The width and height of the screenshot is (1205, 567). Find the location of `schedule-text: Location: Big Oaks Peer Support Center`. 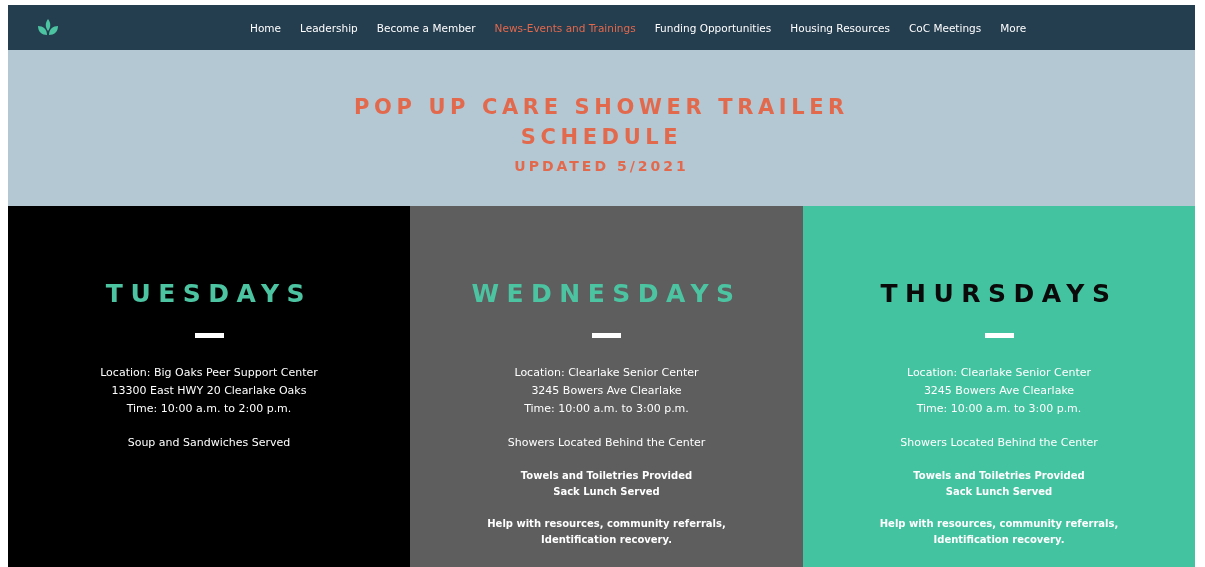

schedule-text: Location: Big Oaks Peer Support Center is located at coordinates (209, 373).